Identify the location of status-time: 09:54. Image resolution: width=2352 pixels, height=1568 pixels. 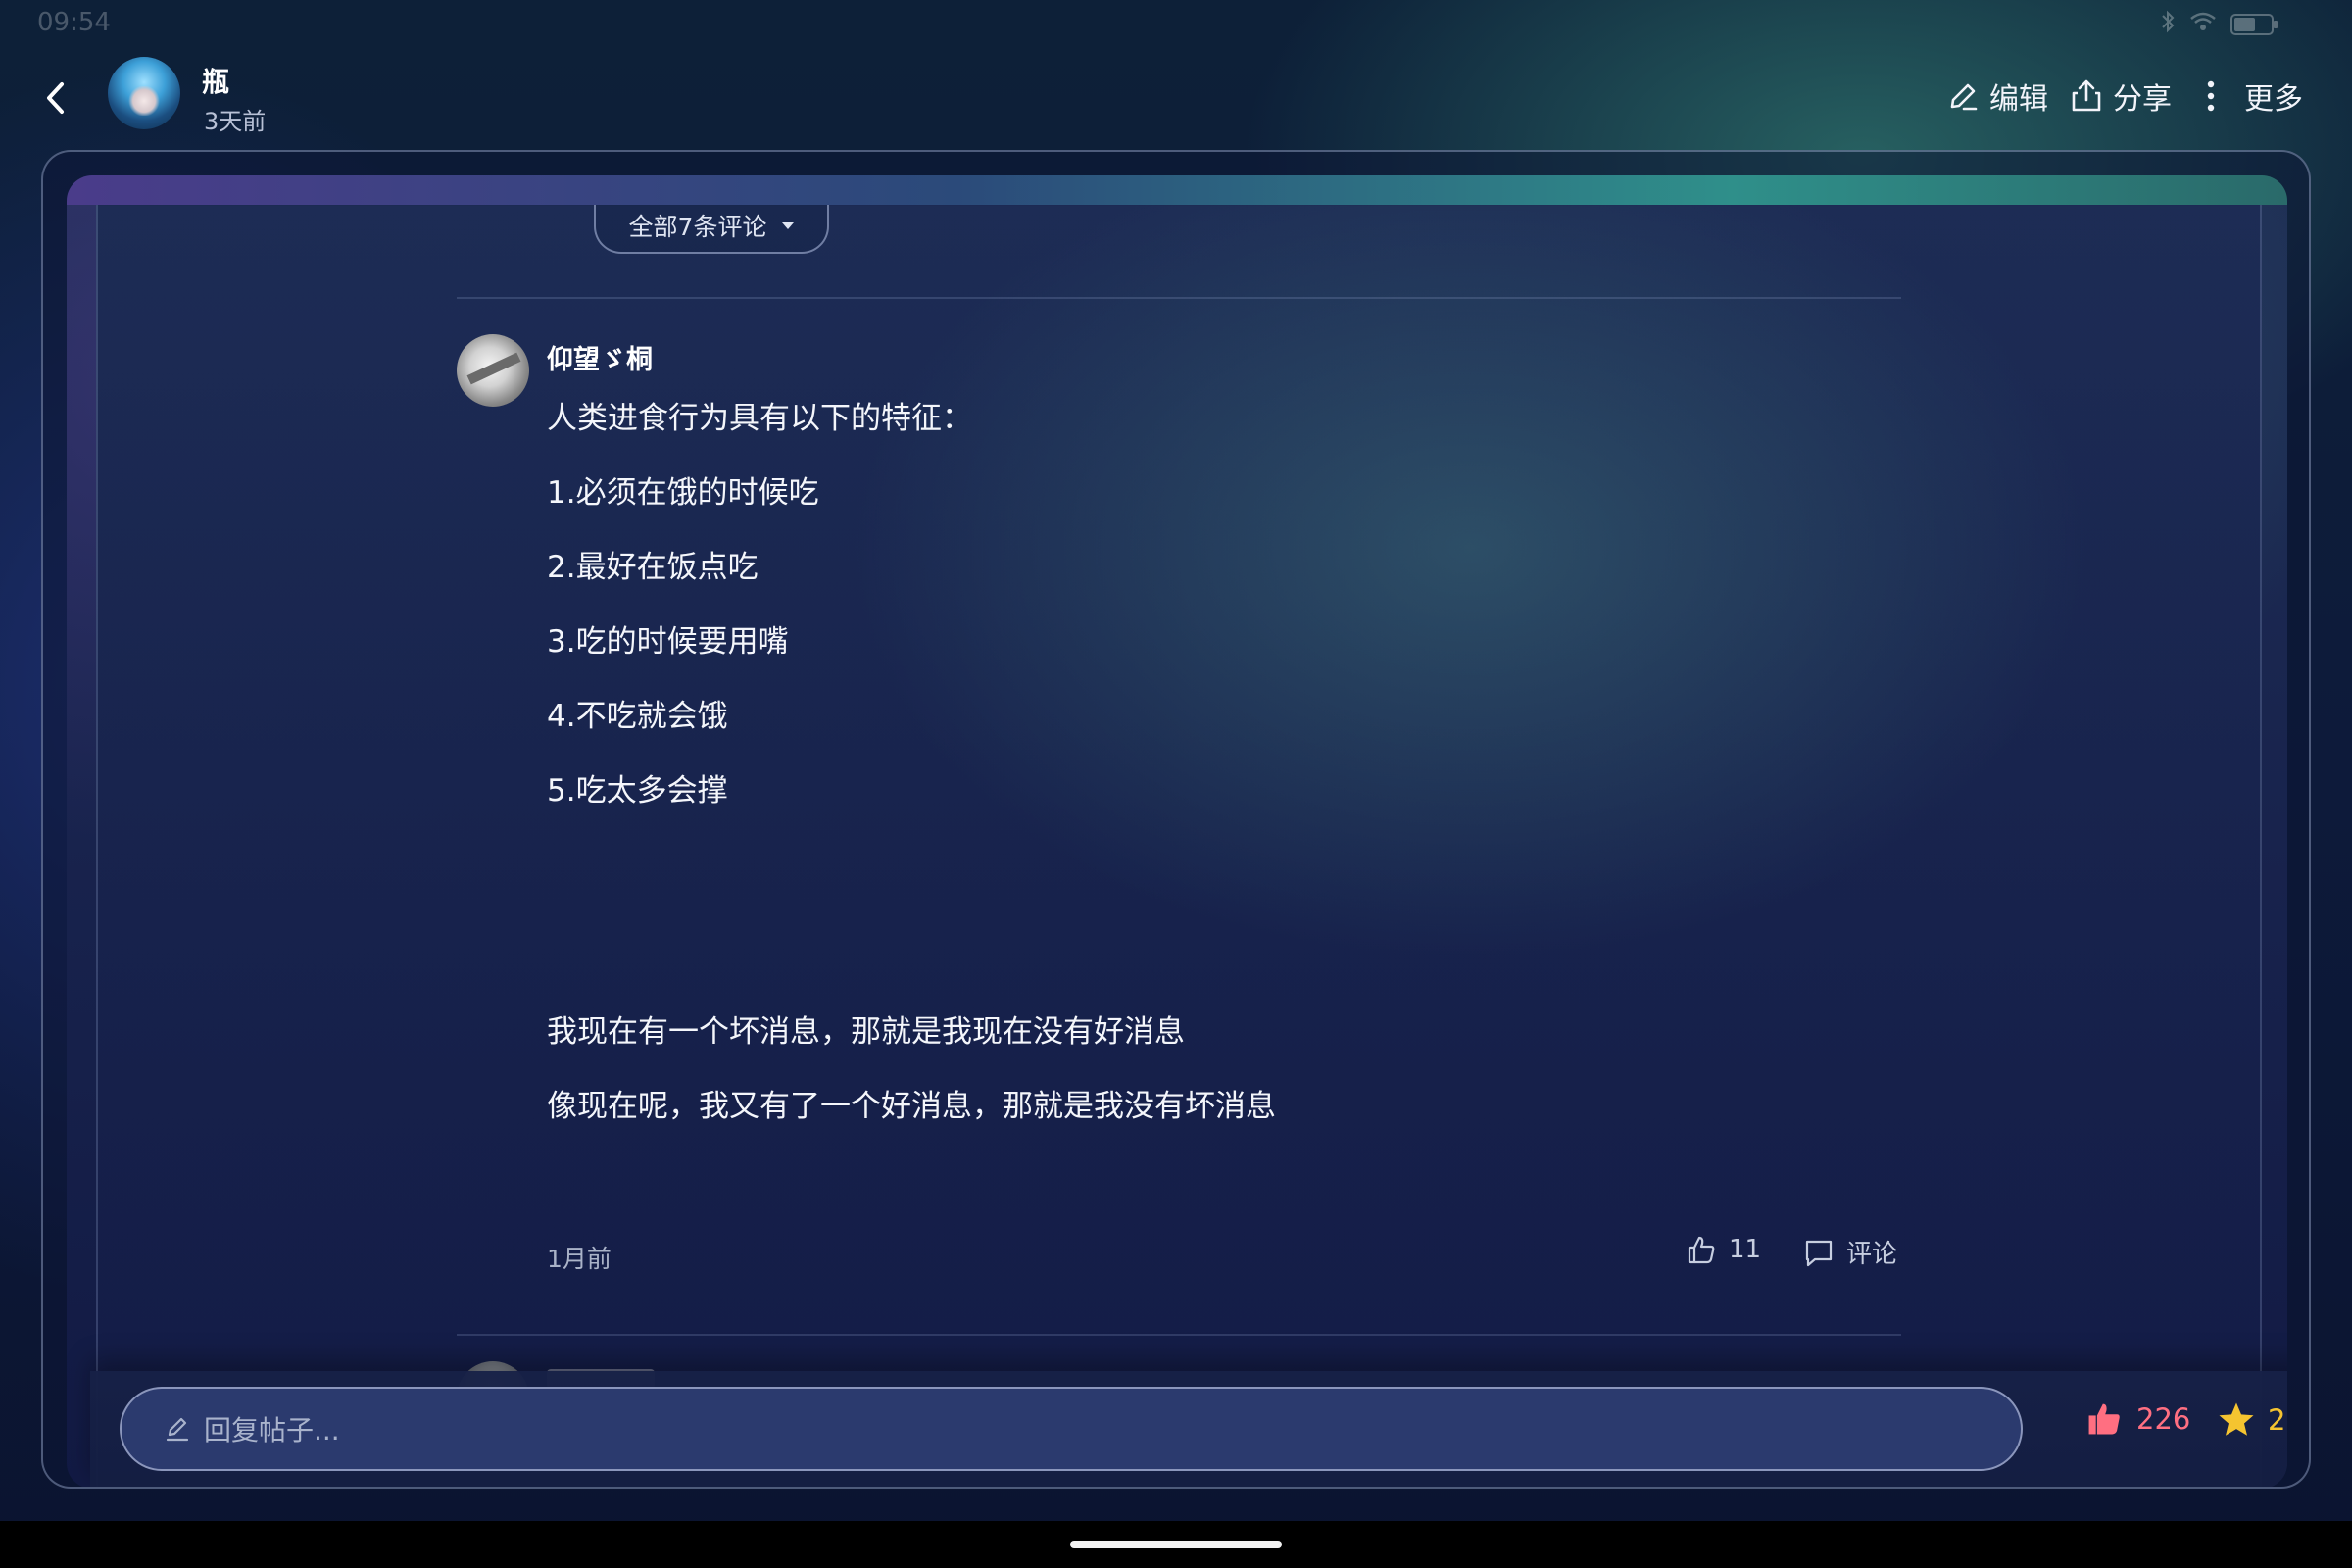
(74, 22).